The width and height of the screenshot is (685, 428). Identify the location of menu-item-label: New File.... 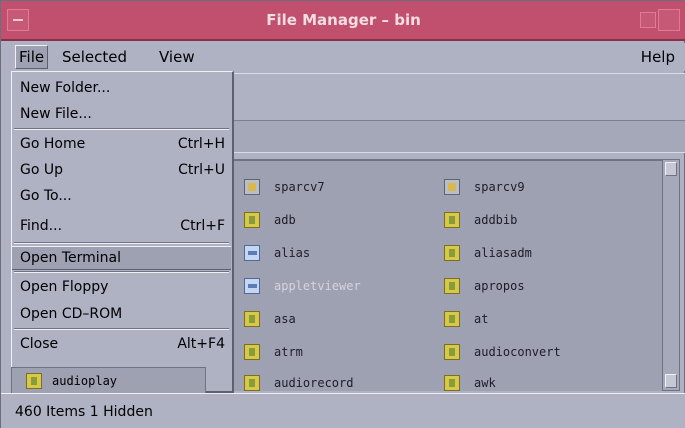
(56, 114).